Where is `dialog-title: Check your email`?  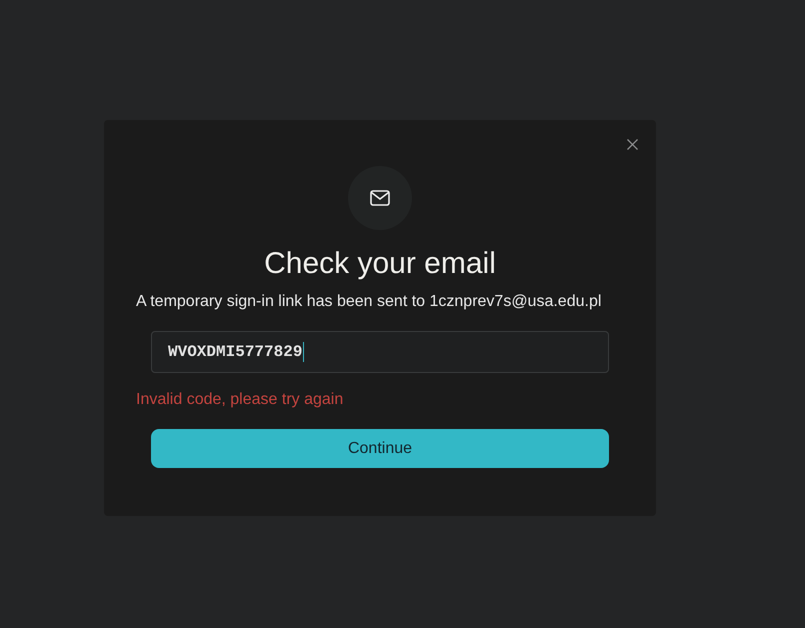
dialog-title: Check your email is located at coordinates (380, 264).